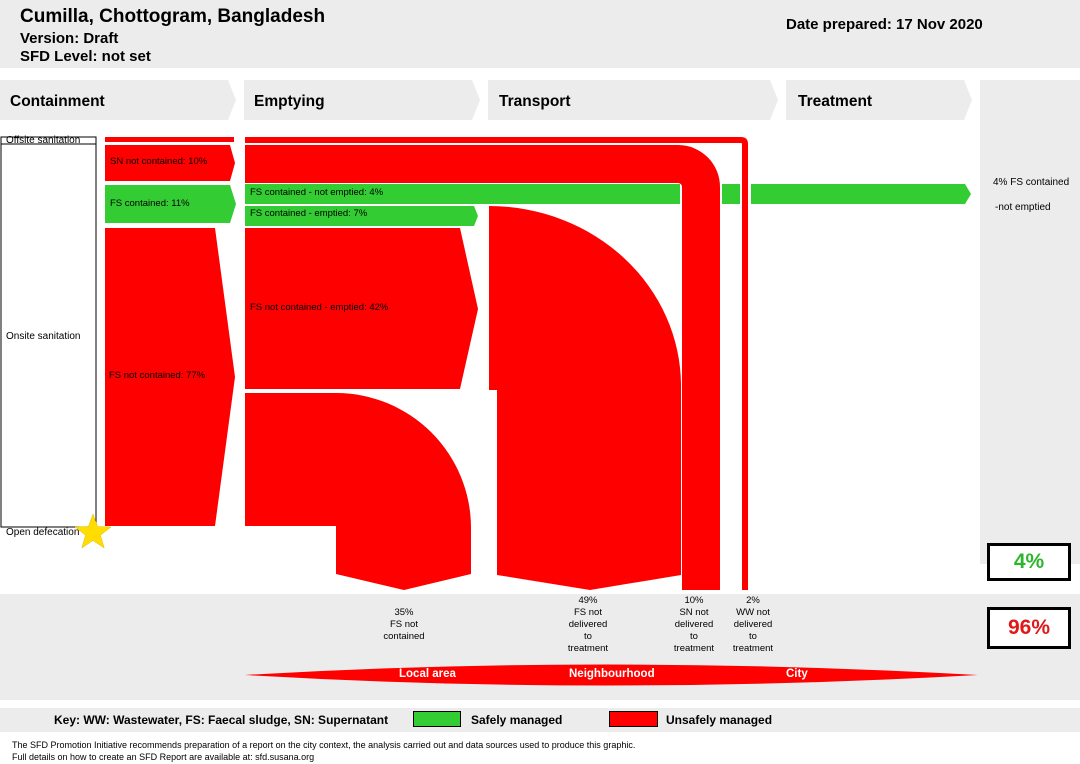 The height and width of the screenshot is (764, 1080). I want to click on offsite-thin-bar, so click(169, 139).